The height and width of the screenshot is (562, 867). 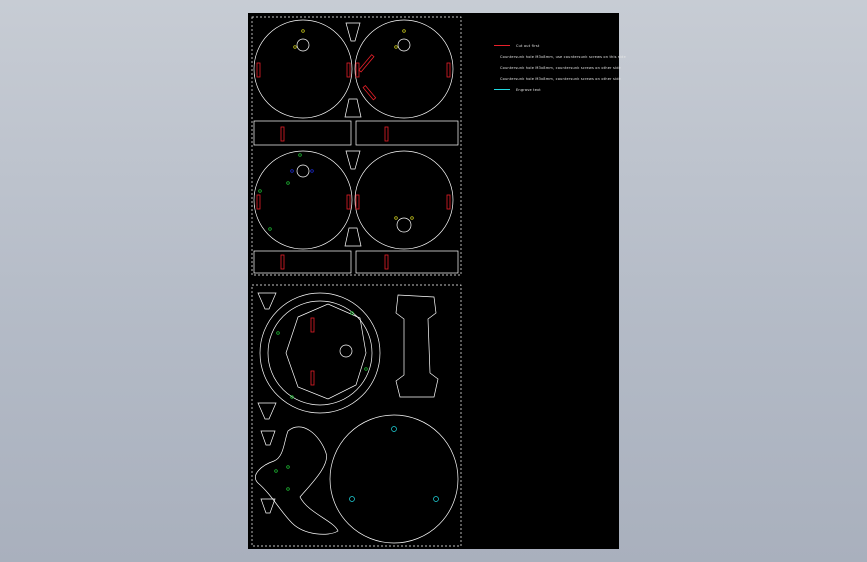 I want to click on disc-mid-right-hole, so click(x=404, y=225).